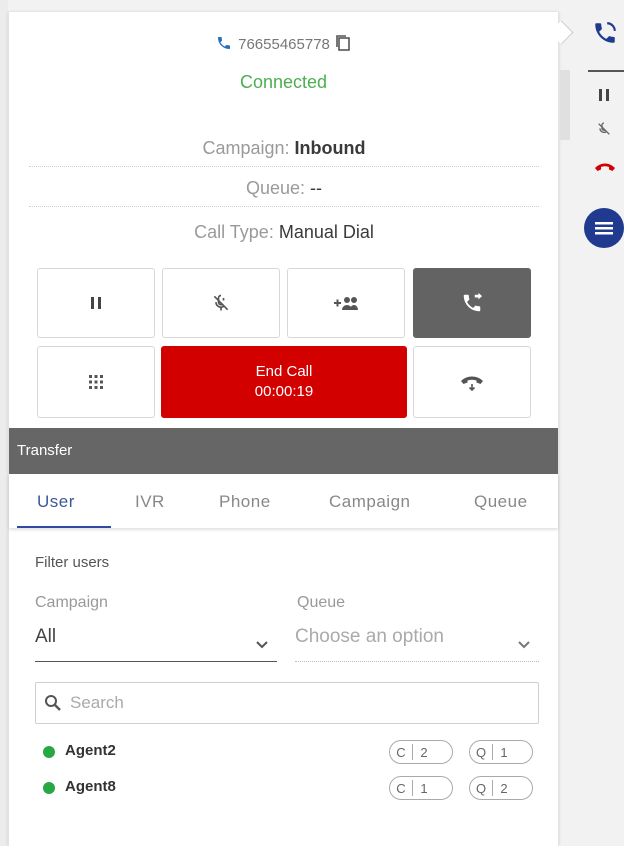  Describe the element at coordinates (370, 502) in the screenshot. I see `tab-campaign: Campaign` at that location.